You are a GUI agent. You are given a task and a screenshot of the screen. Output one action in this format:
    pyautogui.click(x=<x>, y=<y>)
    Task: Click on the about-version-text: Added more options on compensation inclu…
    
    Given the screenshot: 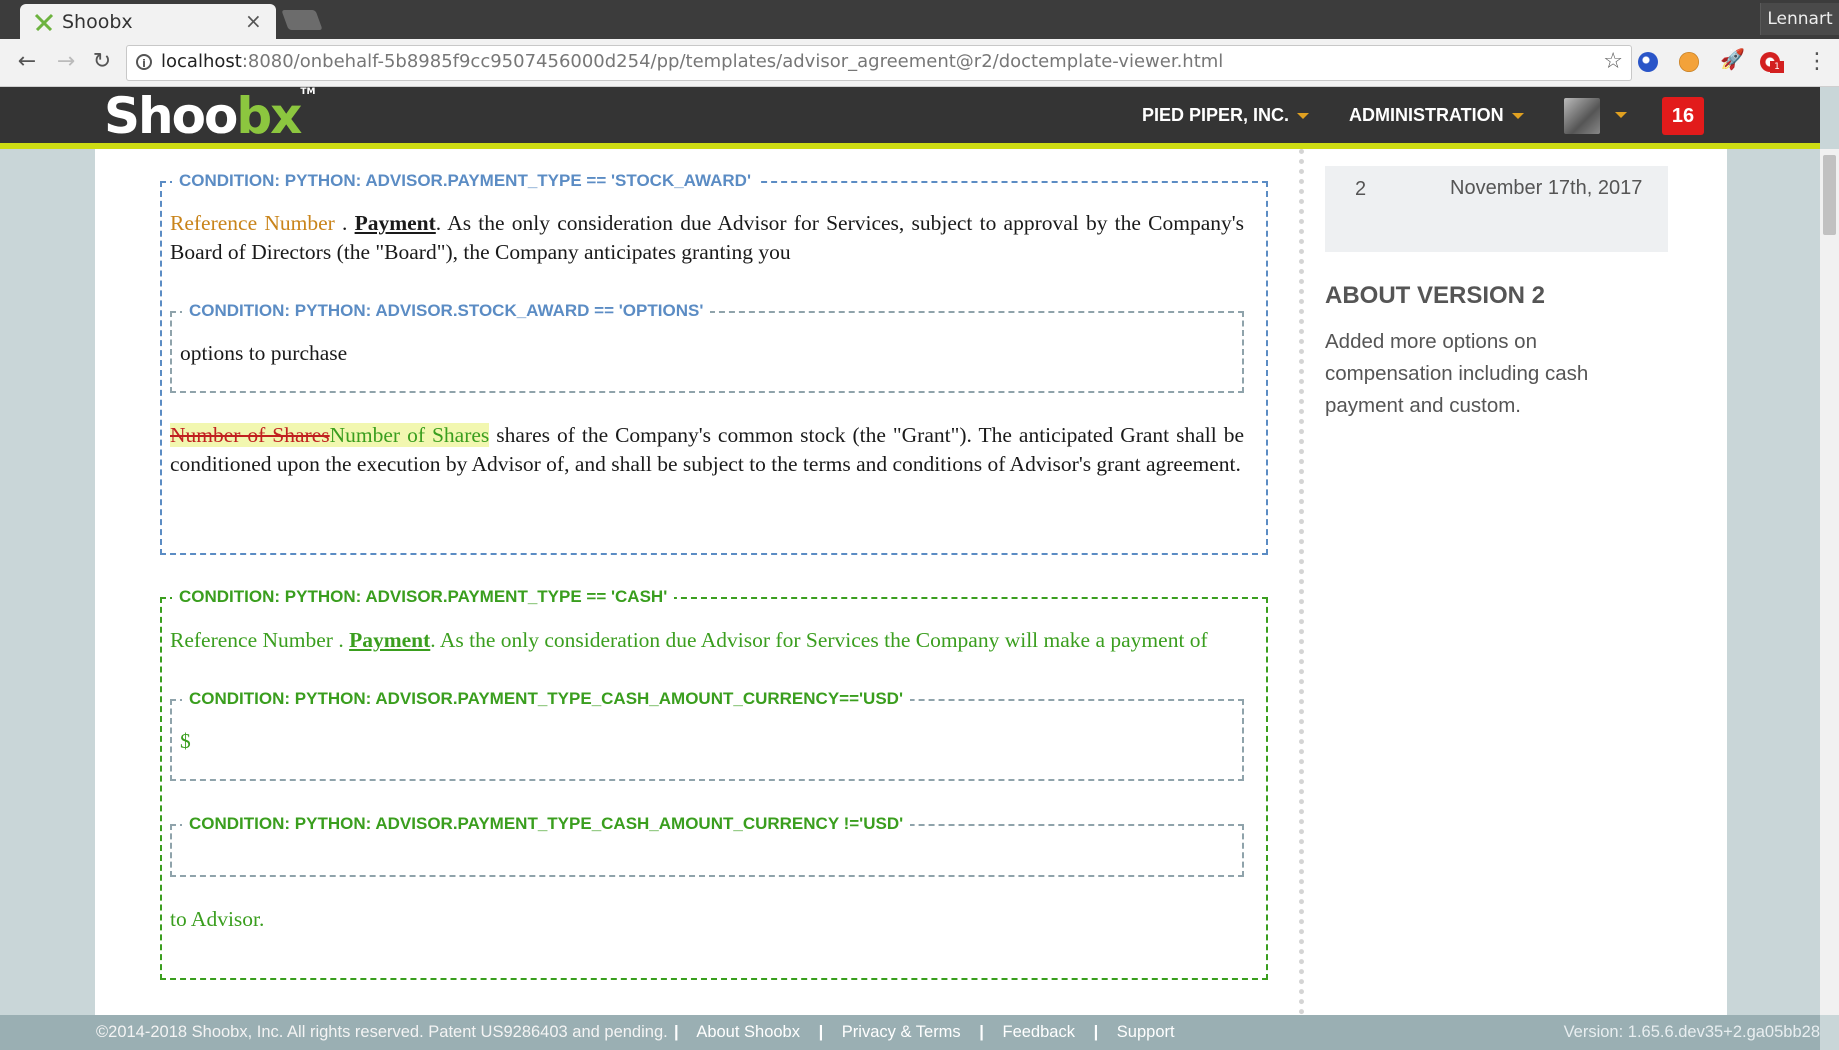 What is the action you would take?
    pyautogui.click(x=1457, y=373)
    